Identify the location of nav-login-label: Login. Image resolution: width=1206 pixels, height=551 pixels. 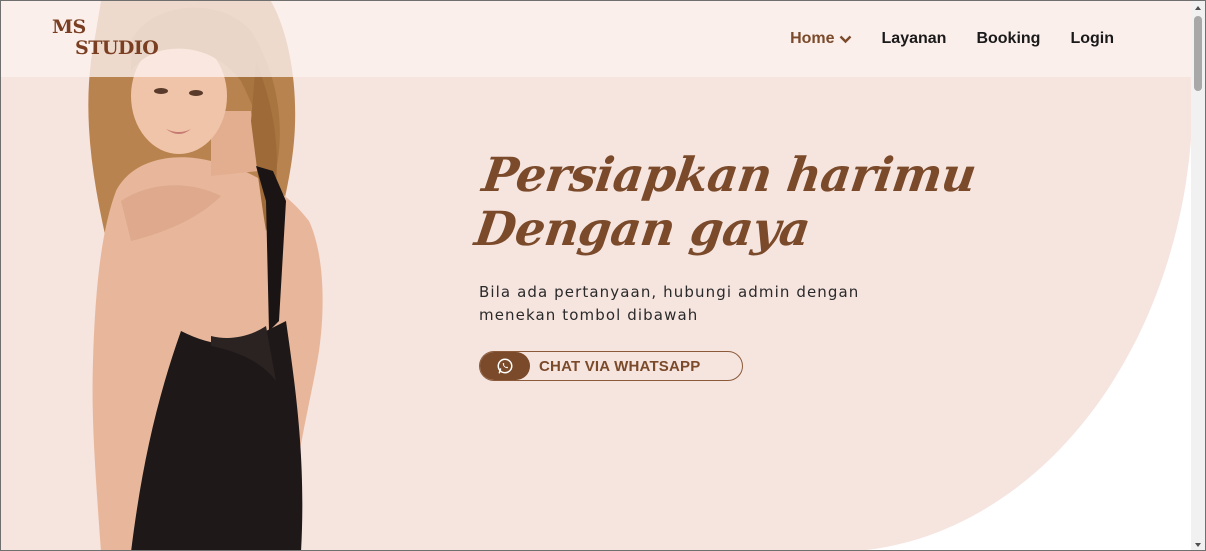
(1092, 38).